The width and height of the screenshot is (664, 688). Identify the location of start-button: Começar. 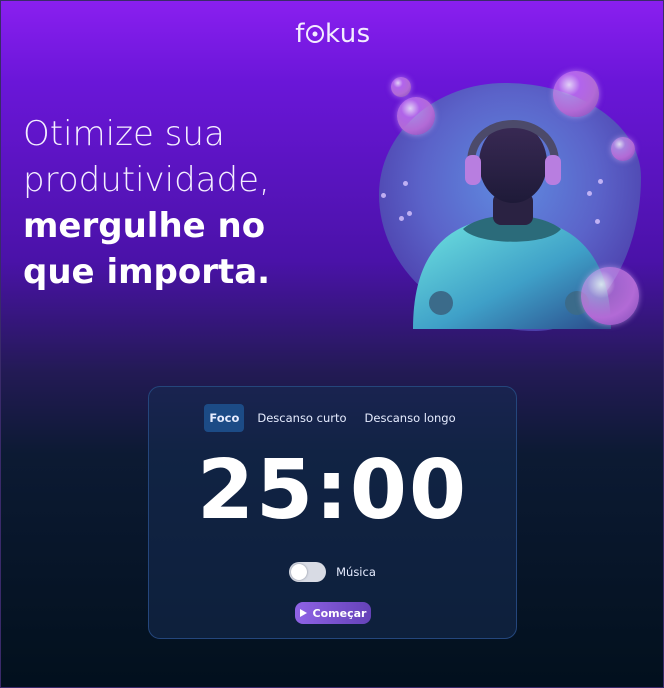
(333, 613).